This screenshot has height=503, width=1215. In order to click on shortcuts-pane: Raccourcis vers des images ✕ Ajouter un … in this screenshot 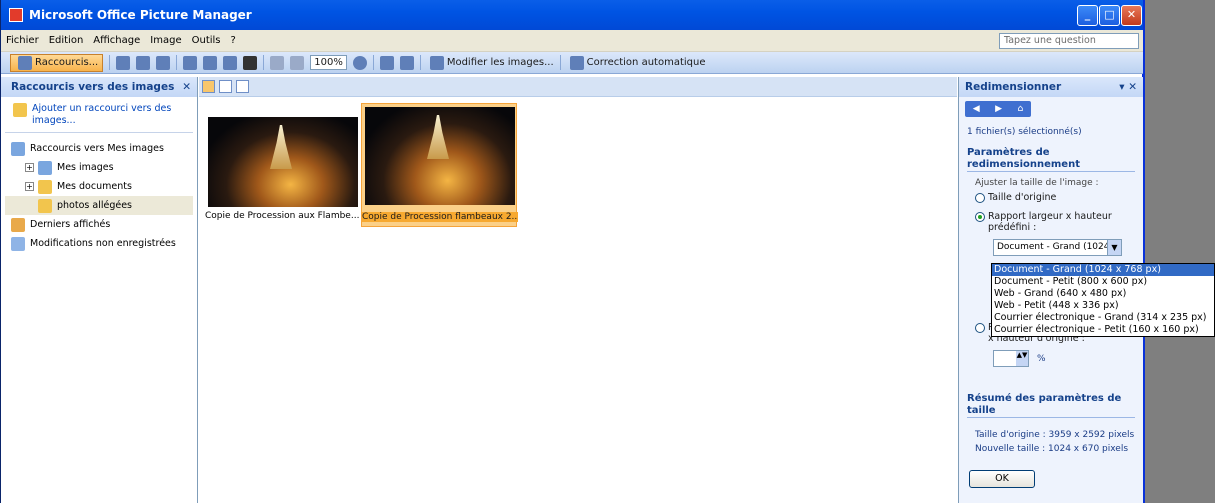, I will do `click(99, 290)`.